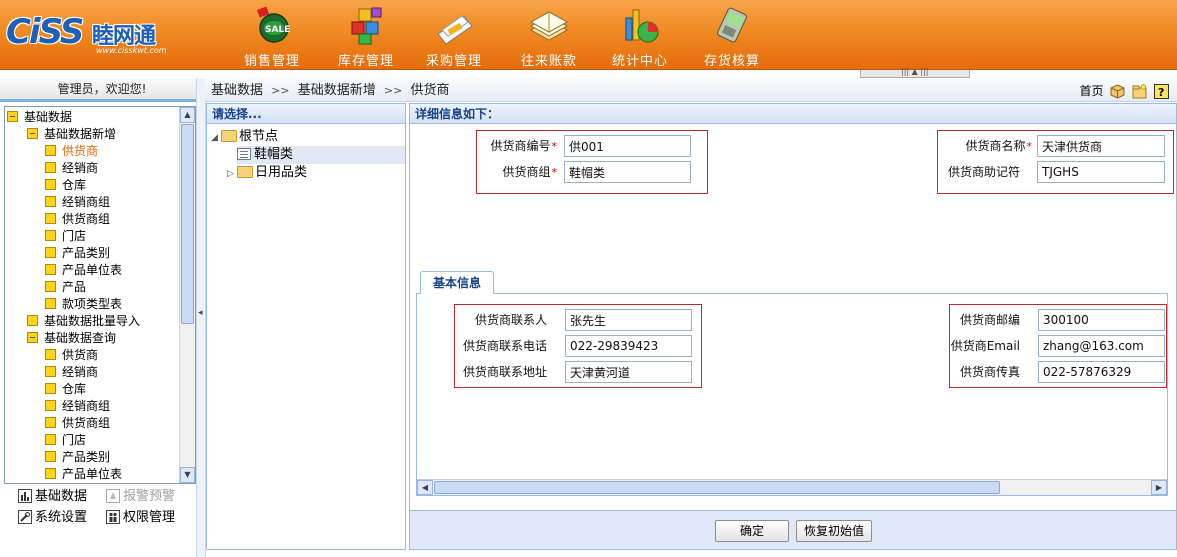  I want to click on link-permission: 权限管理, so click(140, 518).